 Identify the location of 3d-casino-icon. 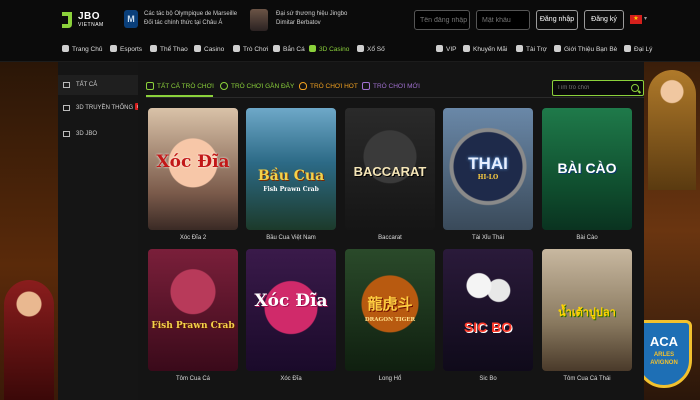
(312, 48).